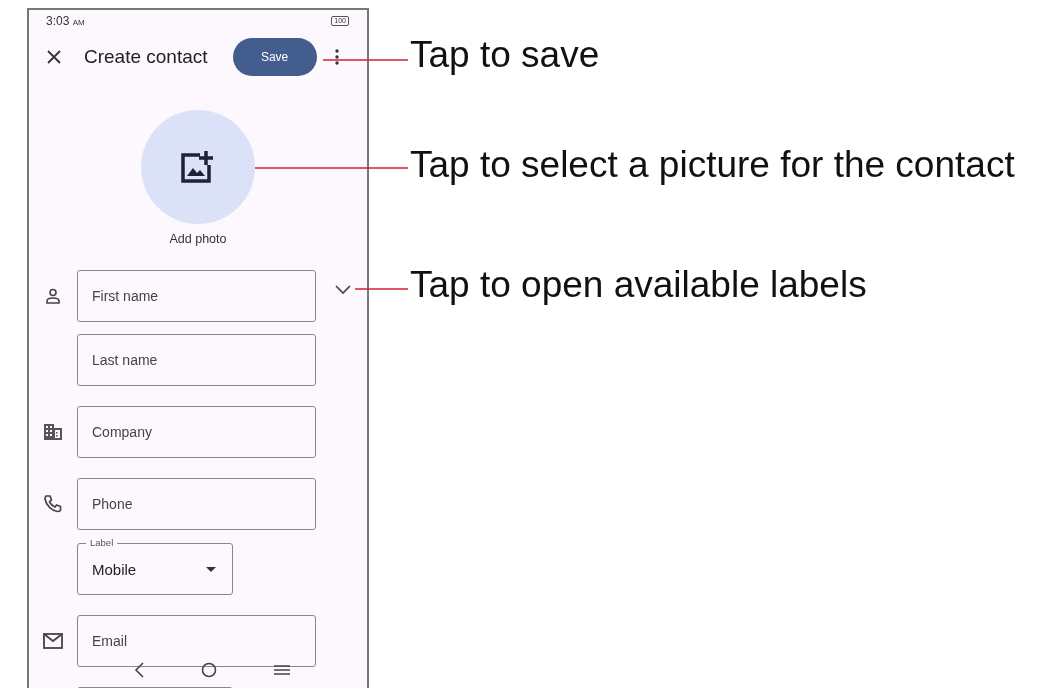 The width and height of the screenshot is (1055, 688). I want to click on phone-icon, so click(53, 504).